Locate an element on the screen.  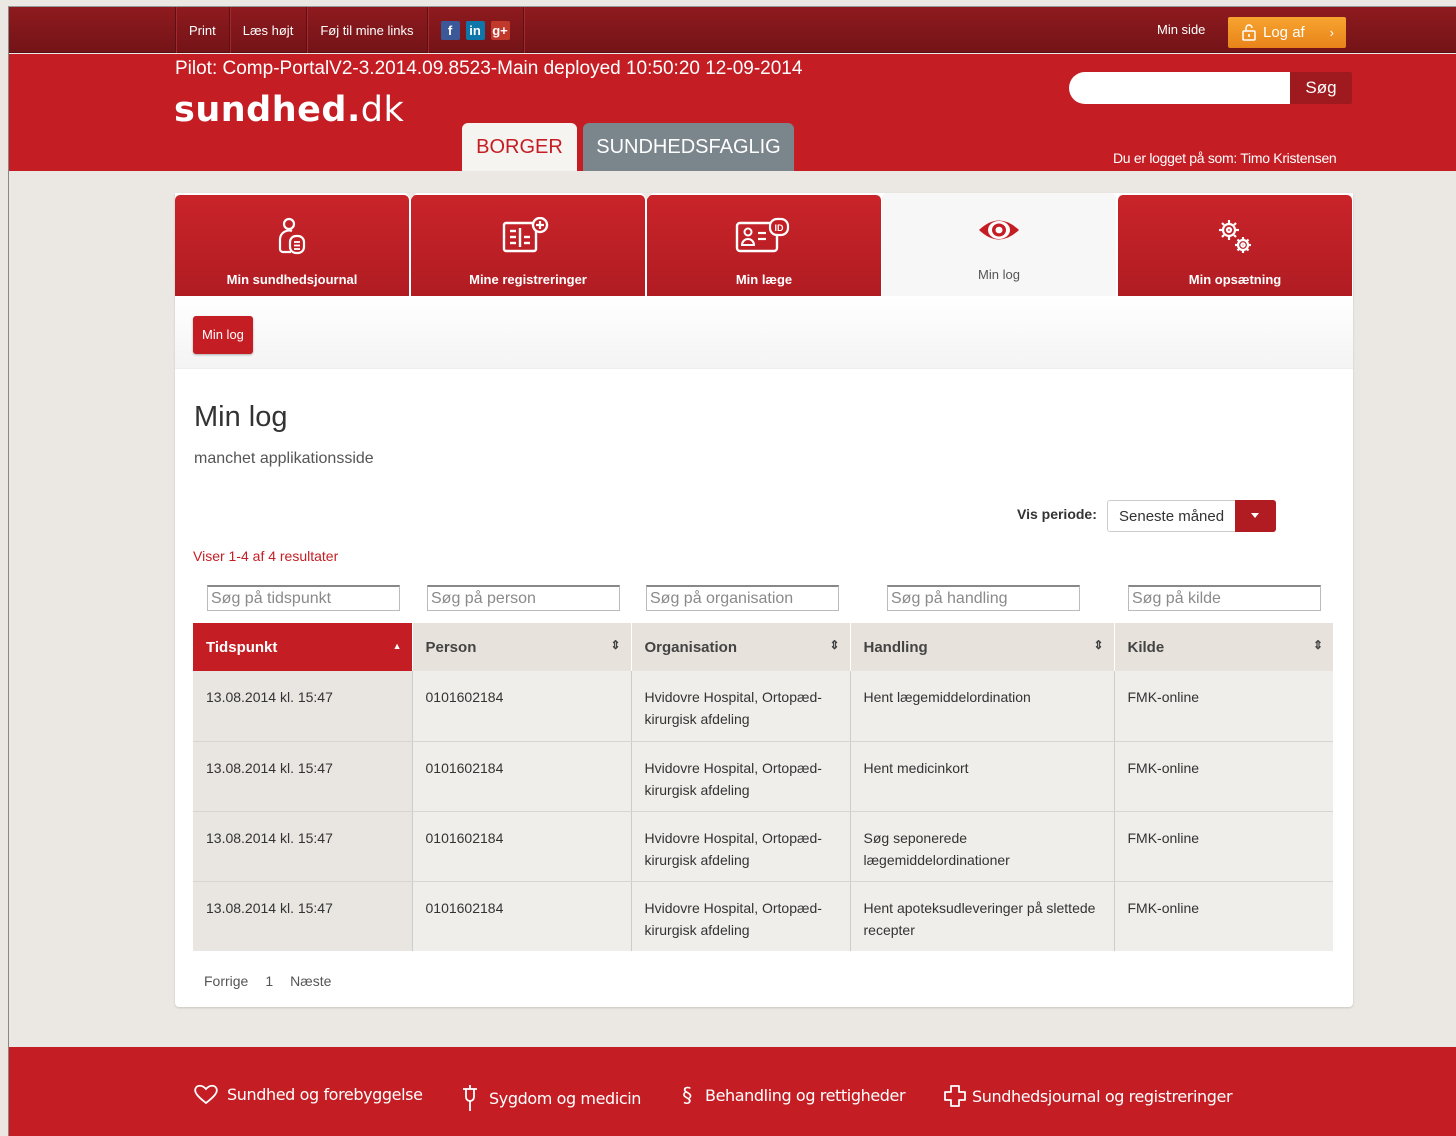
heart-icon is located at coordinates (206, 1094).